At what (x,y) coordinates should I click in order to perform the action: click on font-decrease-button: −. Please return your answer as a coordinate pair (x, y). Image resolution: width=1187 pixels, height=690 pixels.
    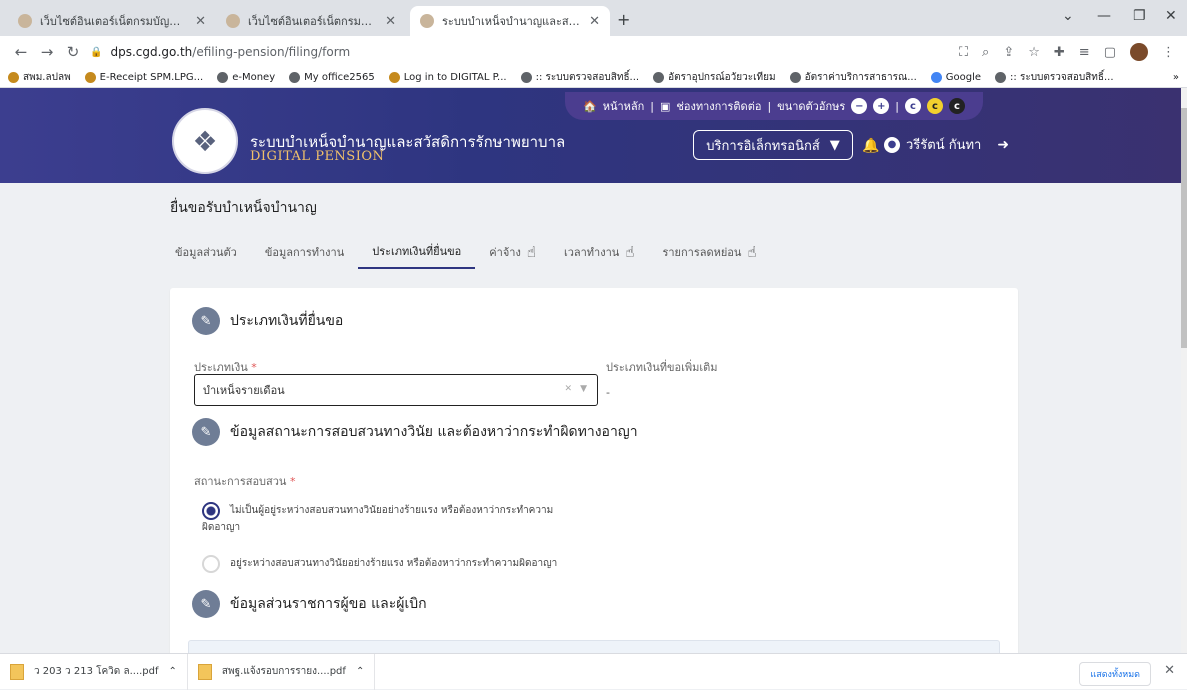
    Looking at the image, I should click on (859, 106).